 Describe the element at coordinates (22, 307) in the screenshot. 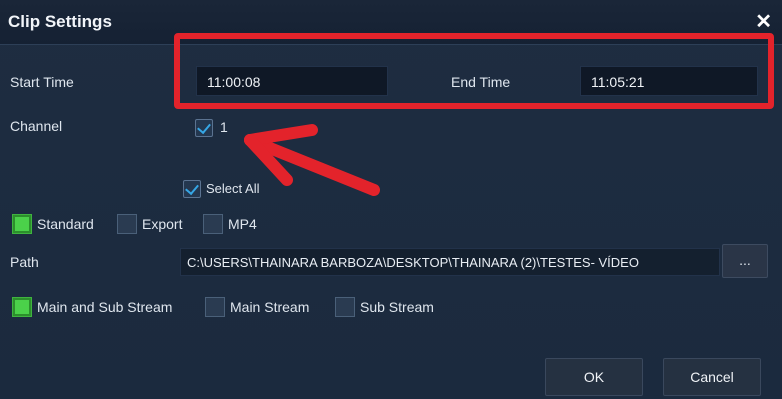

I see `stream-main-and-sub-radio` at that location.